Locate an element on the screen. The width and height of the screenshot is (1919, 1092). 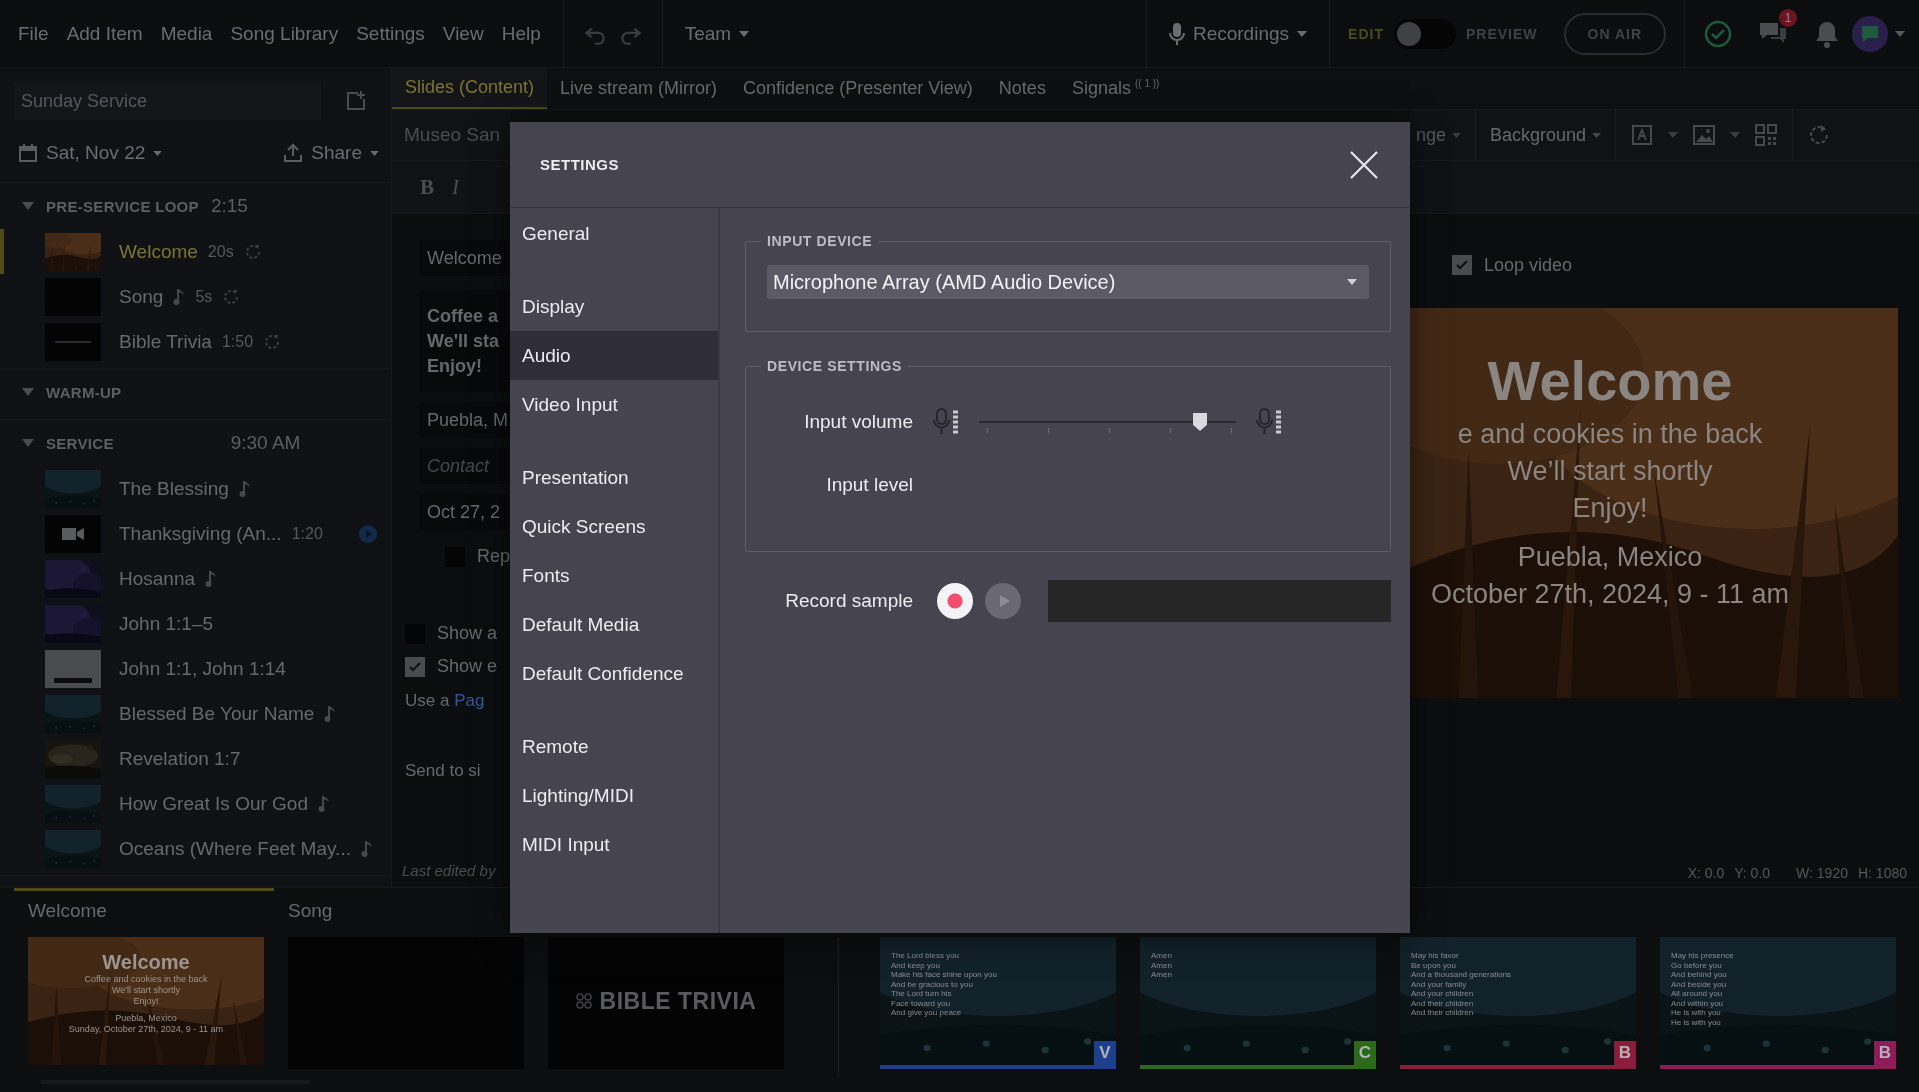
editor-tab: Confidence (Presenter View) is located at coordinates (858, 88).